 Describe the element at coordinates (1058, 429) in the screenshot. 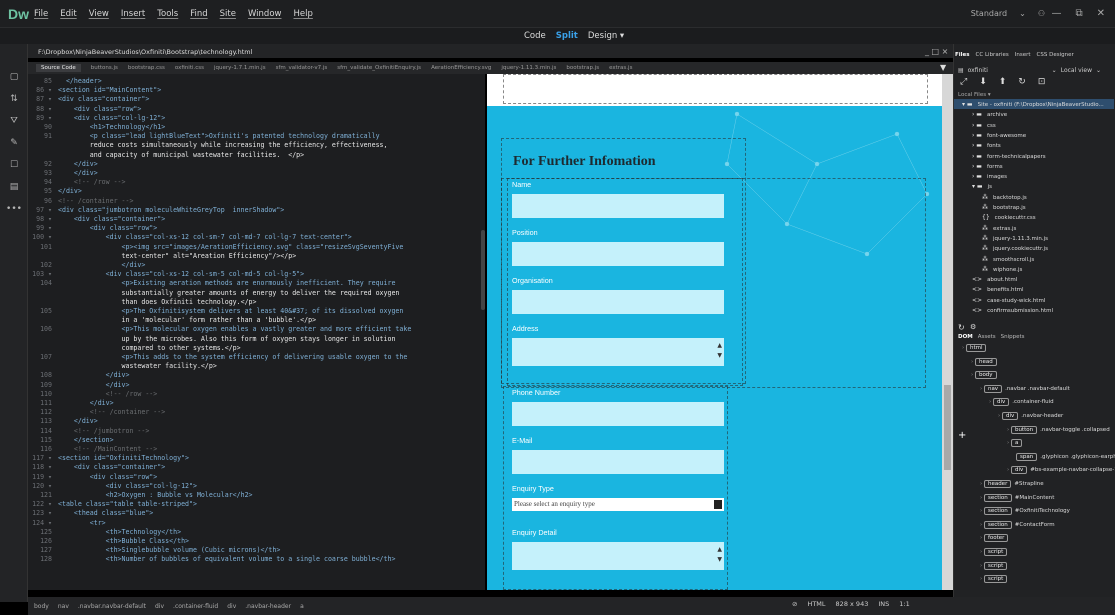

I see `dom-node: › button .navbar-toggle .collapsed` at that location.